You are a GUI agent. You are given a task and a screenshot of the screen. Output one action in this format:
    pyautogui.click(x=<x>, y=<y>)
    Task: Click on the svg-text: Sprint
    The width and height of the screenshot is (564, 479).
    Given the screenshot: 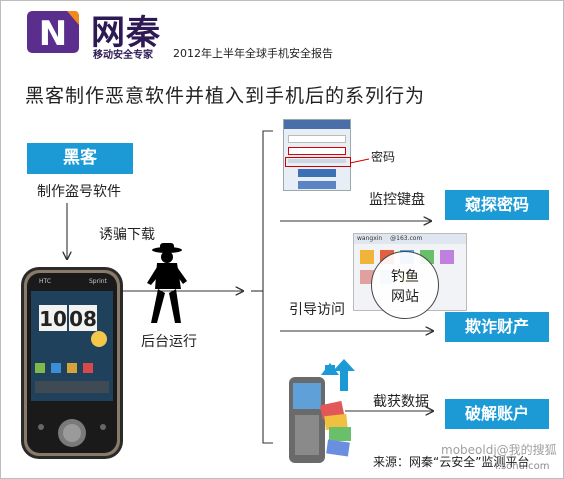 What is the action you would take?
    pyautogui.click(x=98, y=281)
    